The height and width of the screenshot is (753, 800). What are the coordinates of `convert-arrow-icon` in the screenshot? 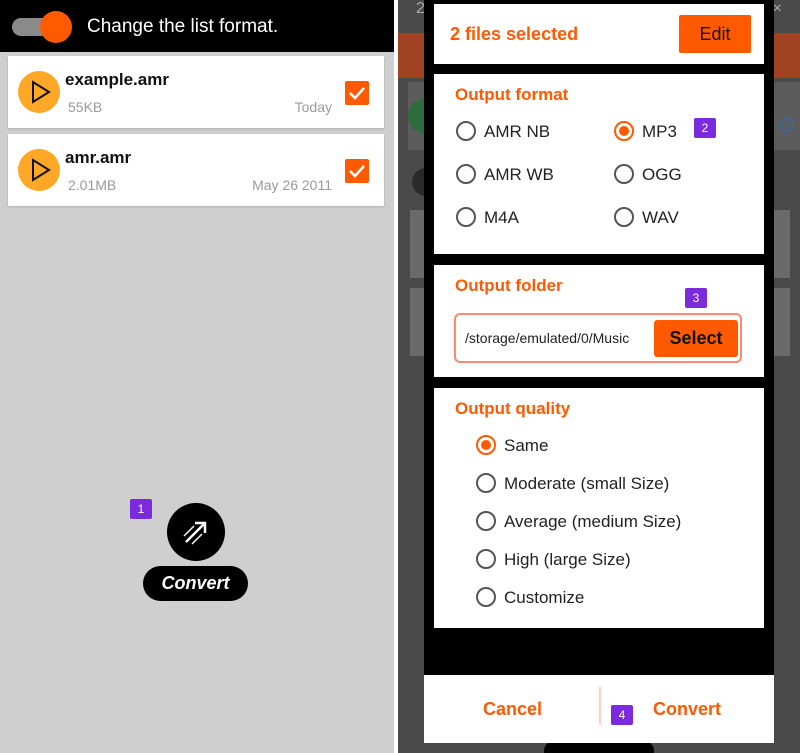 It's located at (195, 533).